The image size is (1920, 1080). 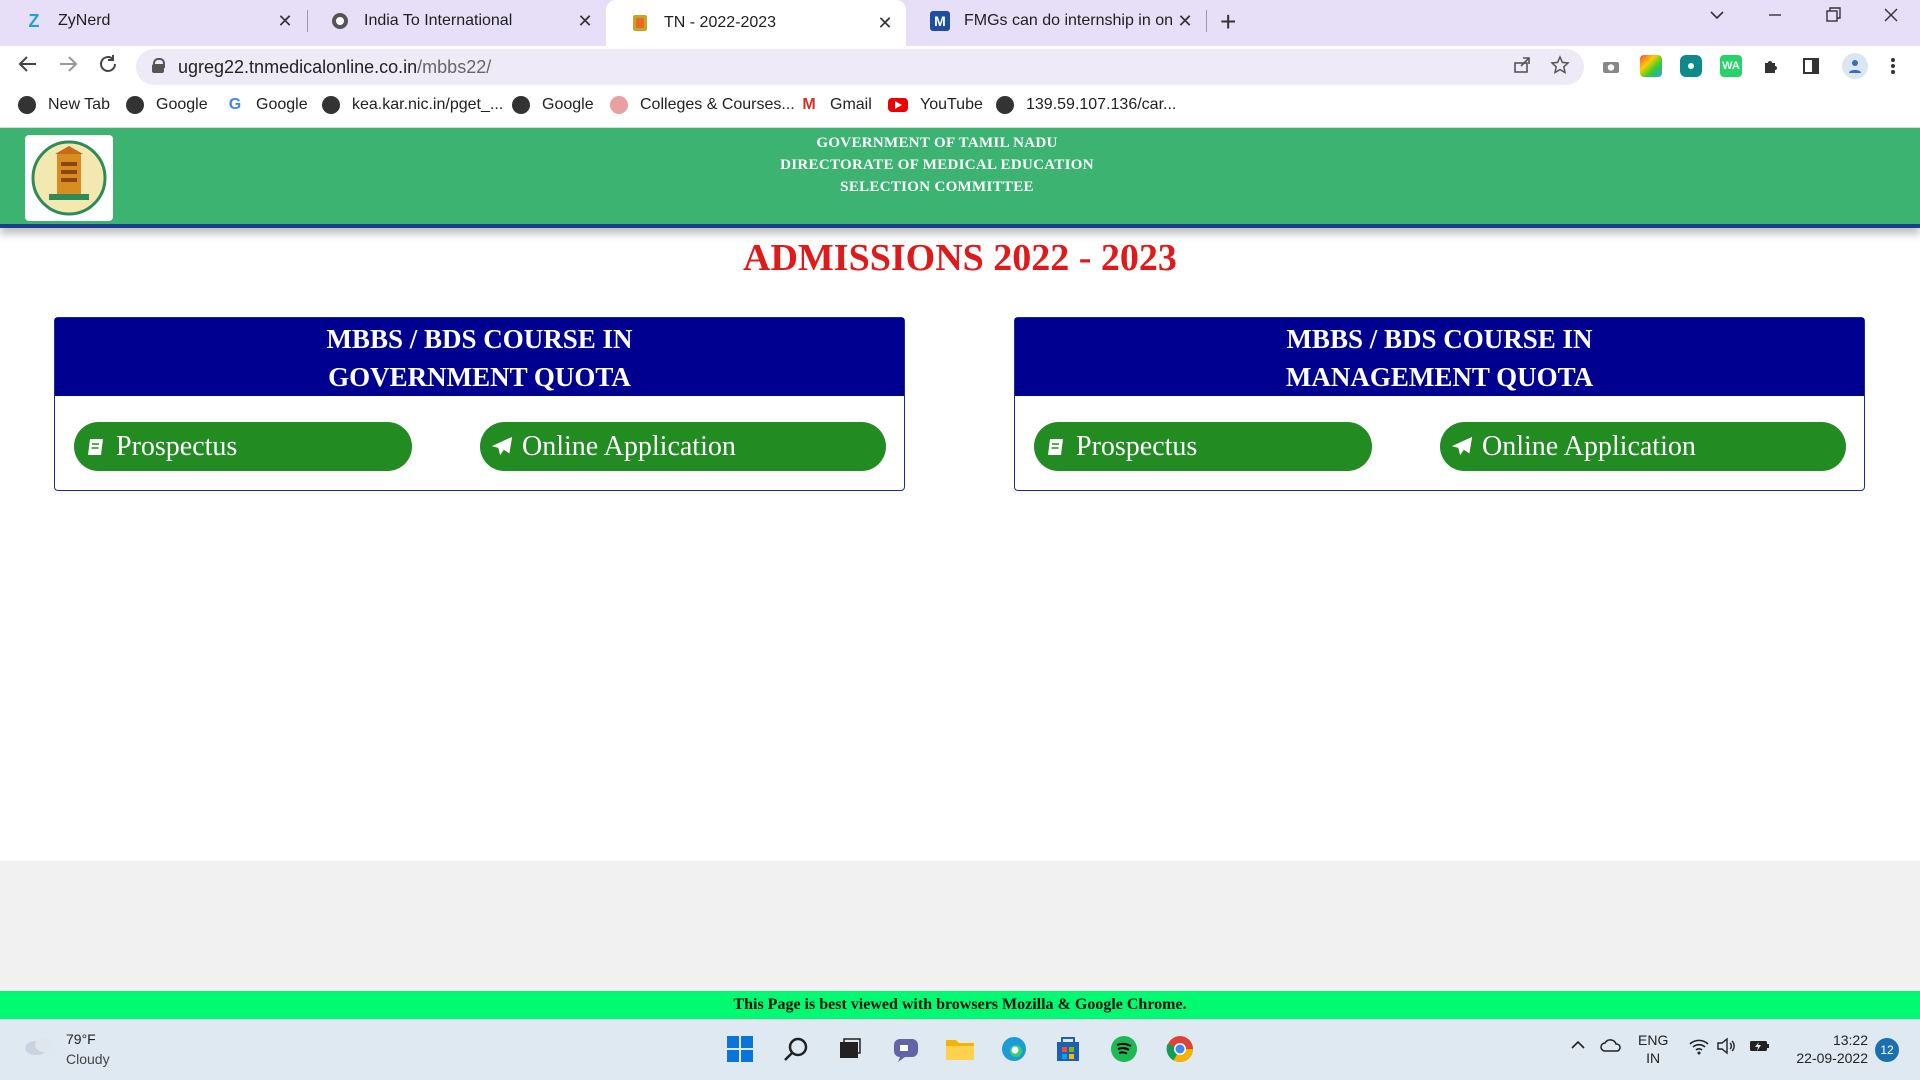 What do you see at coordinates (267, 105) in the screenshot?
I see `bookmark-google-2: G Google` at bounding box center [267, 105].